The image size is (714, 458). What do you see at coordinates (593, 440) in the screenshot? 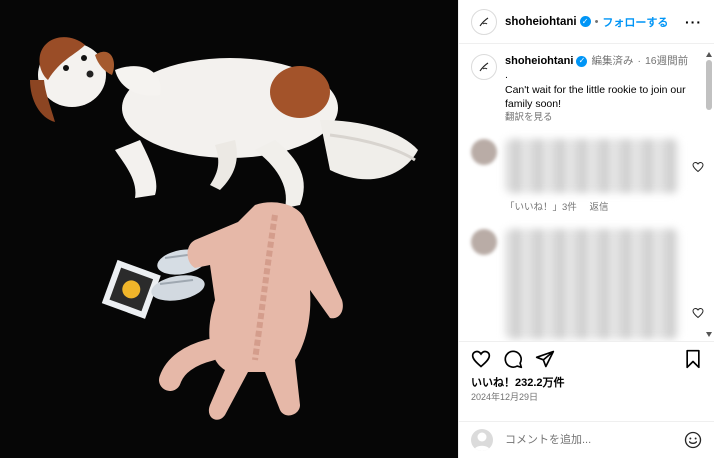
I see `comment-input` at bounding box center [593, 440].